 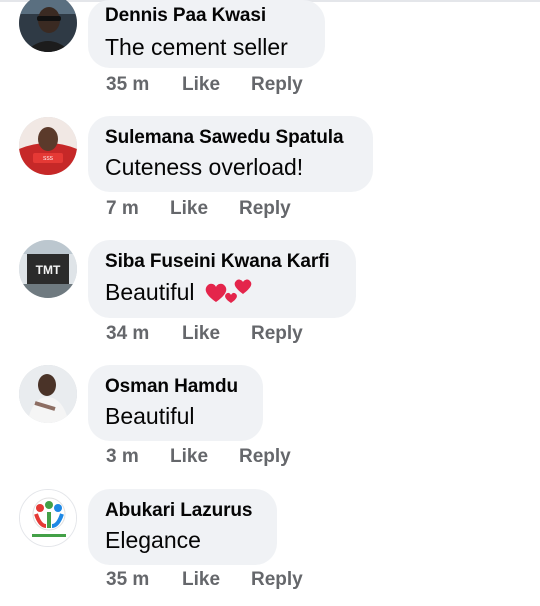 What do you see at coordinates (153, 540) in the screenshot?
I see `comment-text: Elegance` at bounding box center [153, 540].